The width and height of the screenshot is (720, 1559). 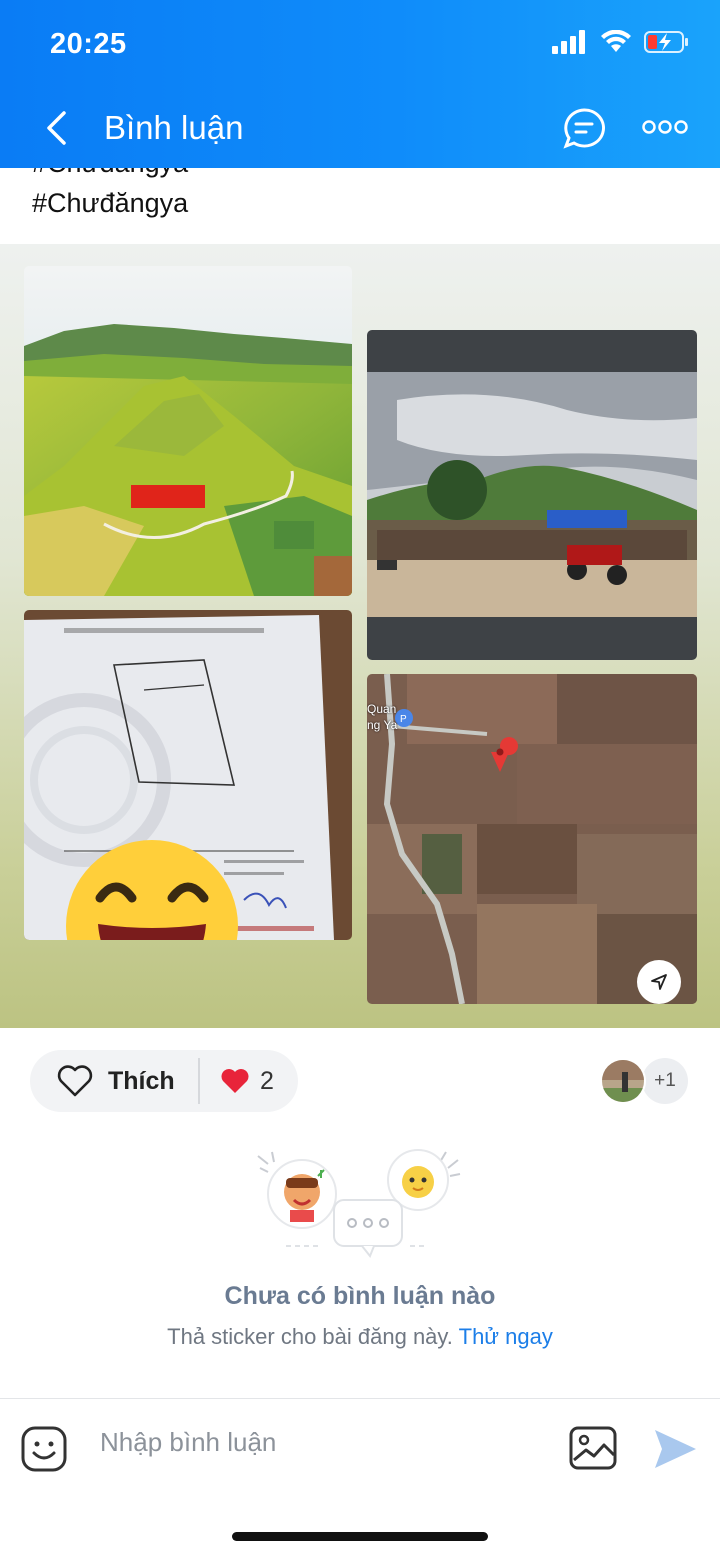 I want to click on chat-bubble-icon, so click(x=584, y=128).